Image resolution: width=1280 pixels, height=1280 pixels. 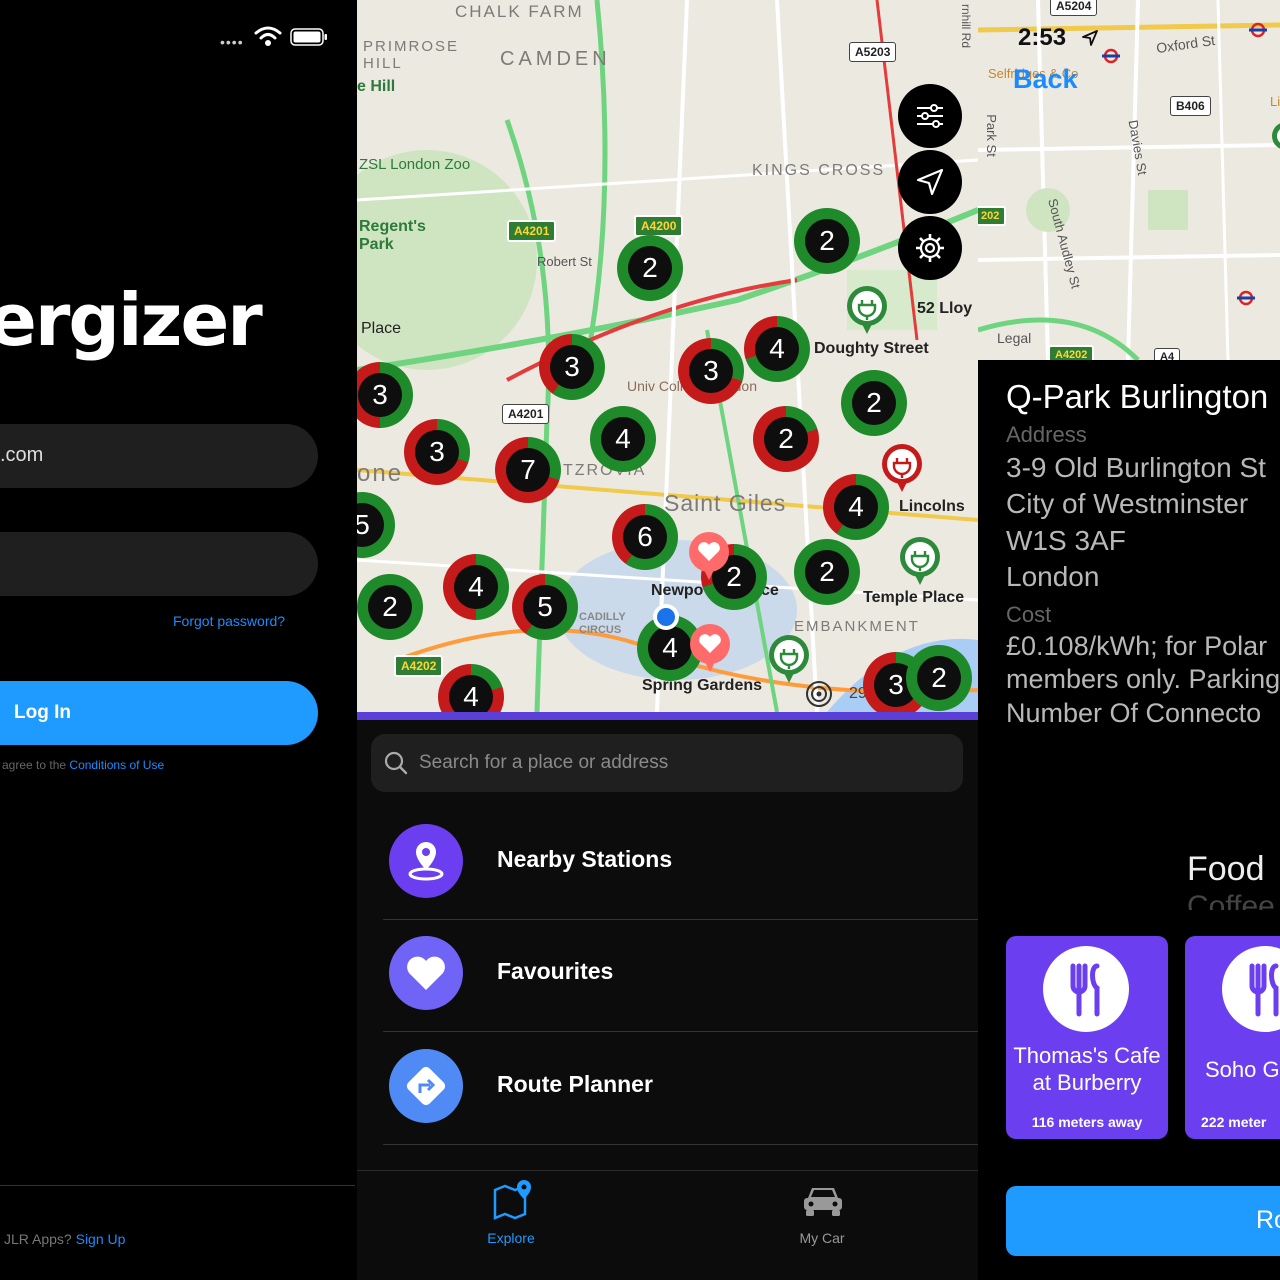 I want to click on road-shield-202: 202, so click(x=992, y=216).